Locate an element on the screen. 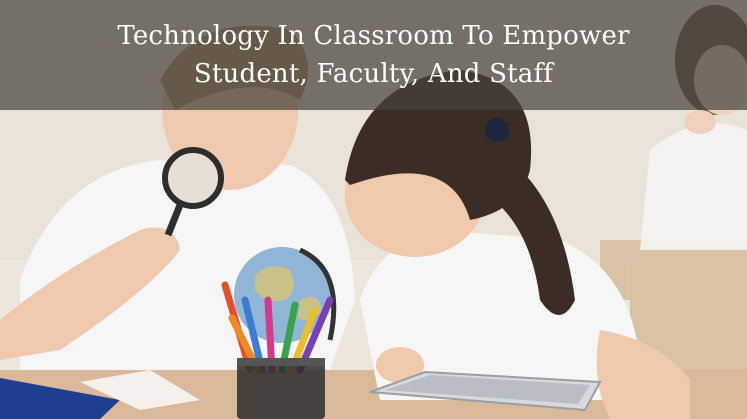 This screenshot has height=419, width=747. title-line-1: Technology In Classroom To Empower is located at coordinates (373, 36).